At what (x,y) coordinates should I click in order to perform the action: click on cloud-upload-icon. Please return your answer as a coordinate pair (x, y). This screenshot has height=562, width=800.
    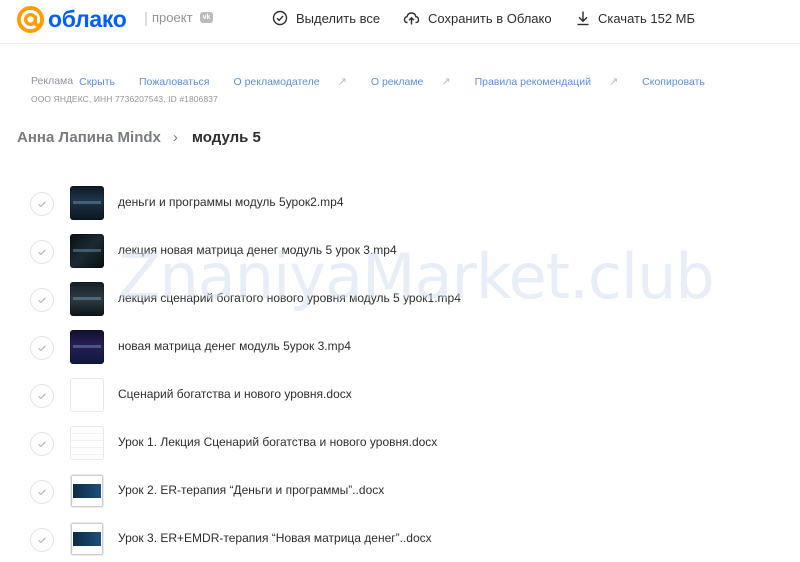
    Looking at the image, I should click on (411, 18).